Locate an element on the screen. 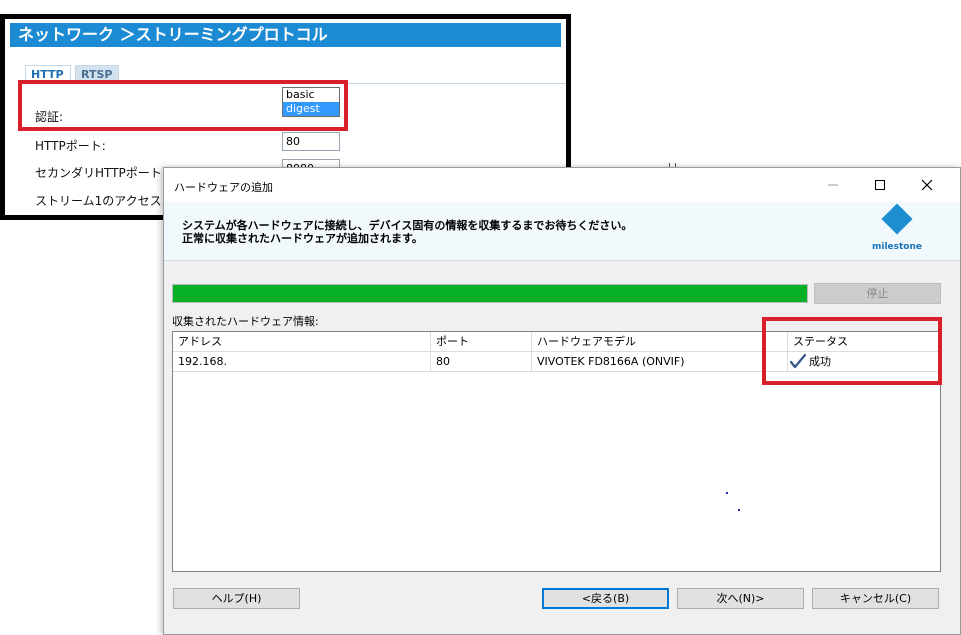  cancel-button: キャンセル(C) is located at coordinates (875, 598).